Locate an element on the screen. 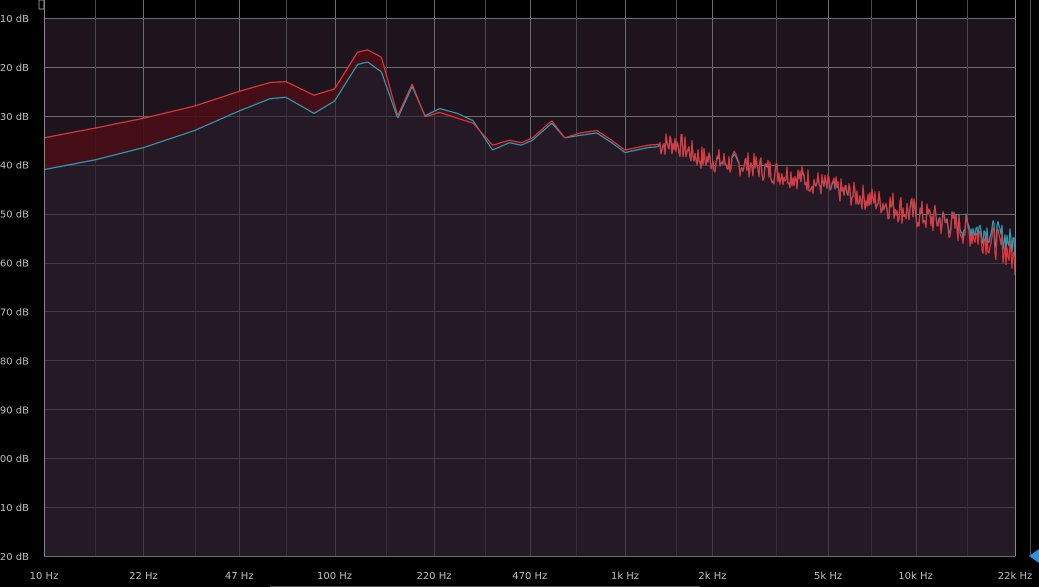  y-tick-label: -50 dB is located at coordinates (14, 215).